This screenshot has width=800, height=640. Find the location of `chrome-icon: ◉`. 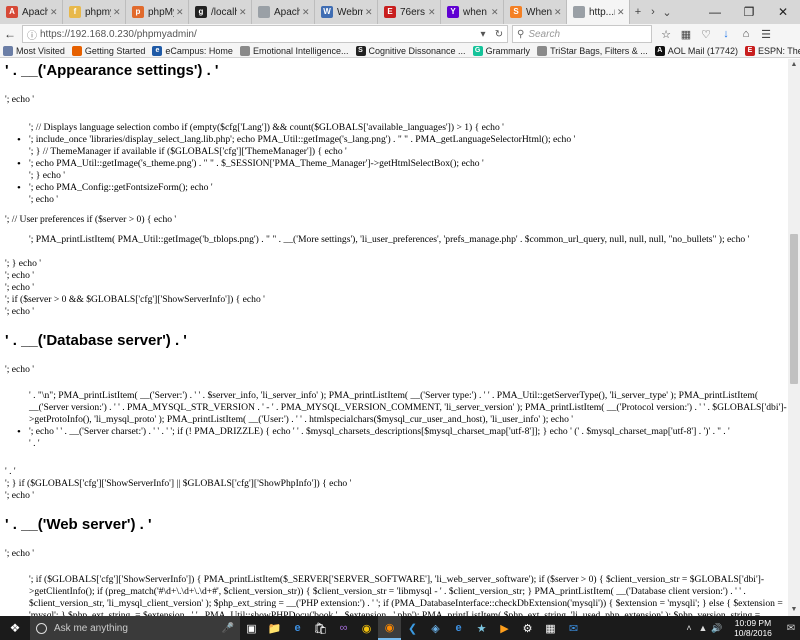

chrome-icon: ◉ is located at coordinates (366, 628).